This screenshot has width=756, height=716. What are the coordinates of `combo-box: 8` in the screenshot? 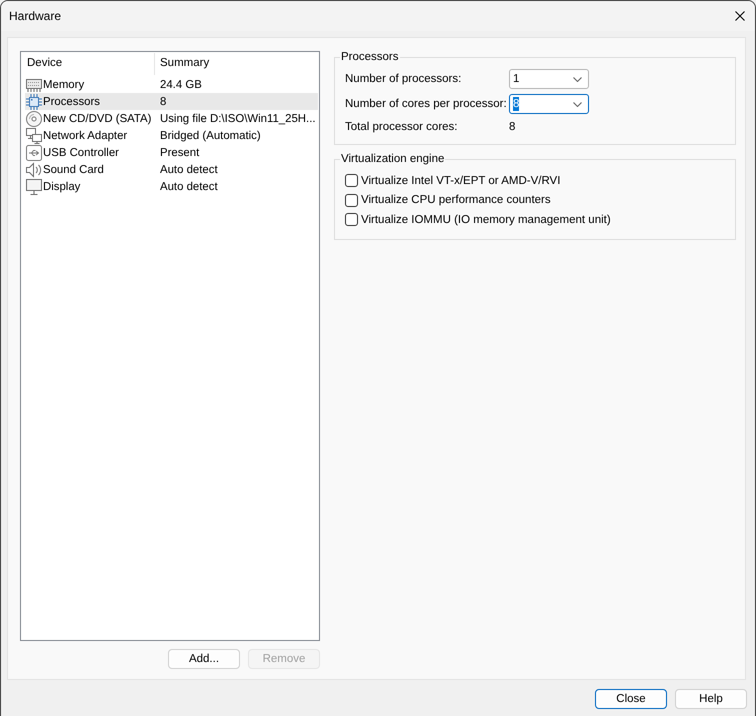 It's located at (549, 104).